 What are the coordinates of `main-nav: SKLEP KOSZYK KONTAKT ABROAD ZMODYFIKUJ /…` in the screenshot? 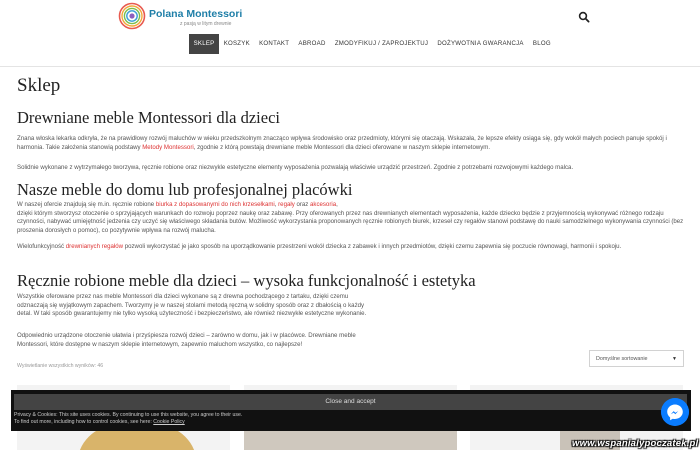 It's located at (372, 44).